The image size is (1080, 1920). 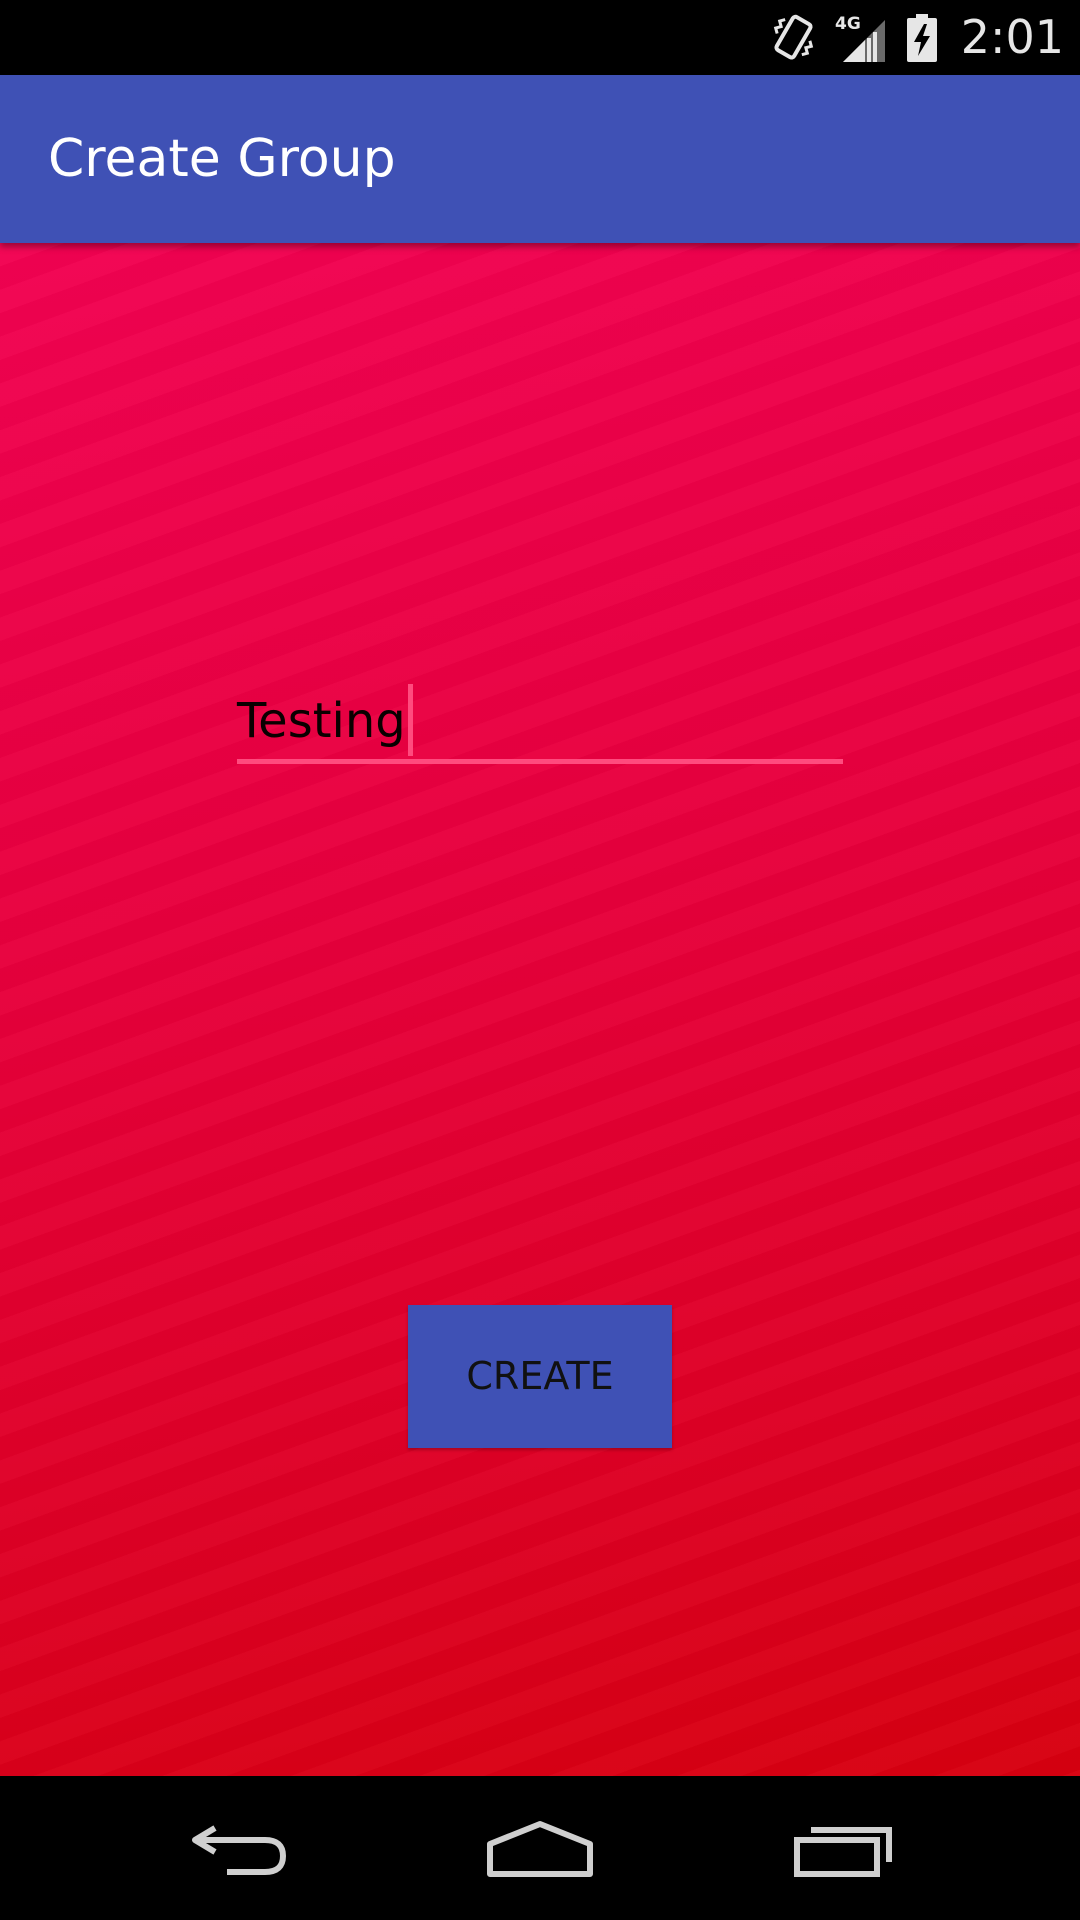 I want to click on signal-4g-icon: 4G, so click(x=860, y=38).